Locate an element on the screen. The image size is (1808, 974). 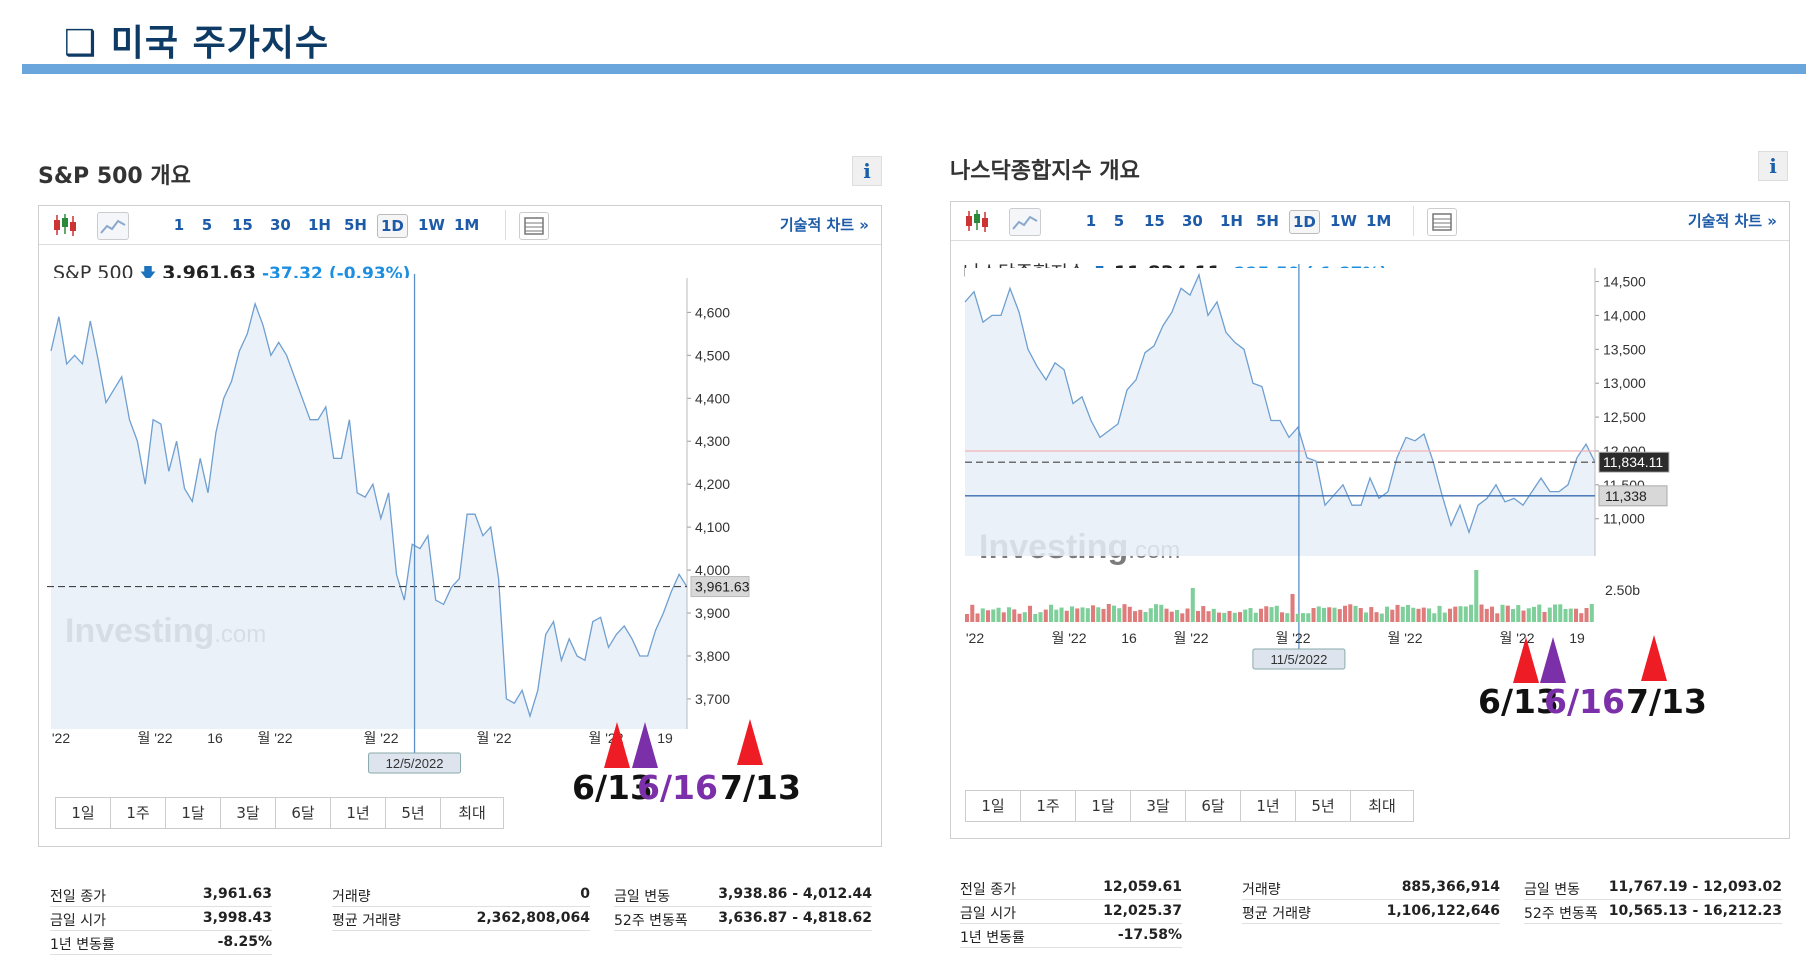
nasdaq-panel-title: 나스닥종합지수 개요 is located at coordinates (1045, 171).